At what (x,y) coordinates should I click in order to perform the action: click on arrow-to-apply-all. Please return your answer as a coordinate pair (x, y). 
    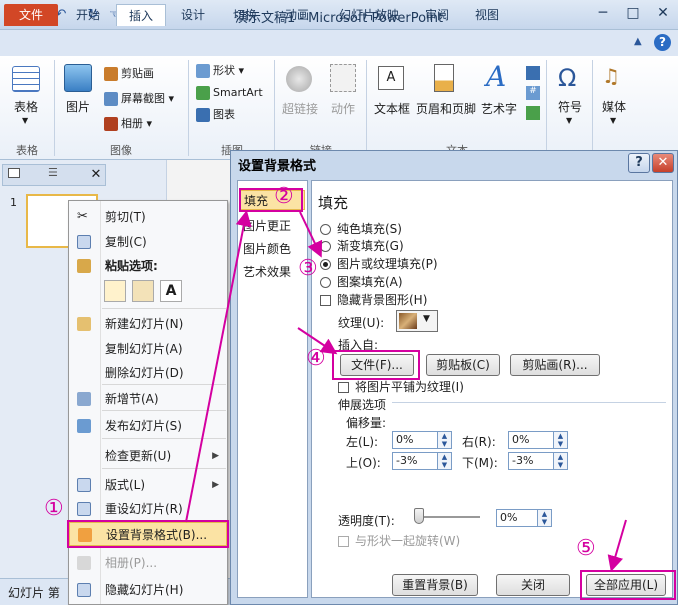
    Looking at the image, I should click on (617, 545).